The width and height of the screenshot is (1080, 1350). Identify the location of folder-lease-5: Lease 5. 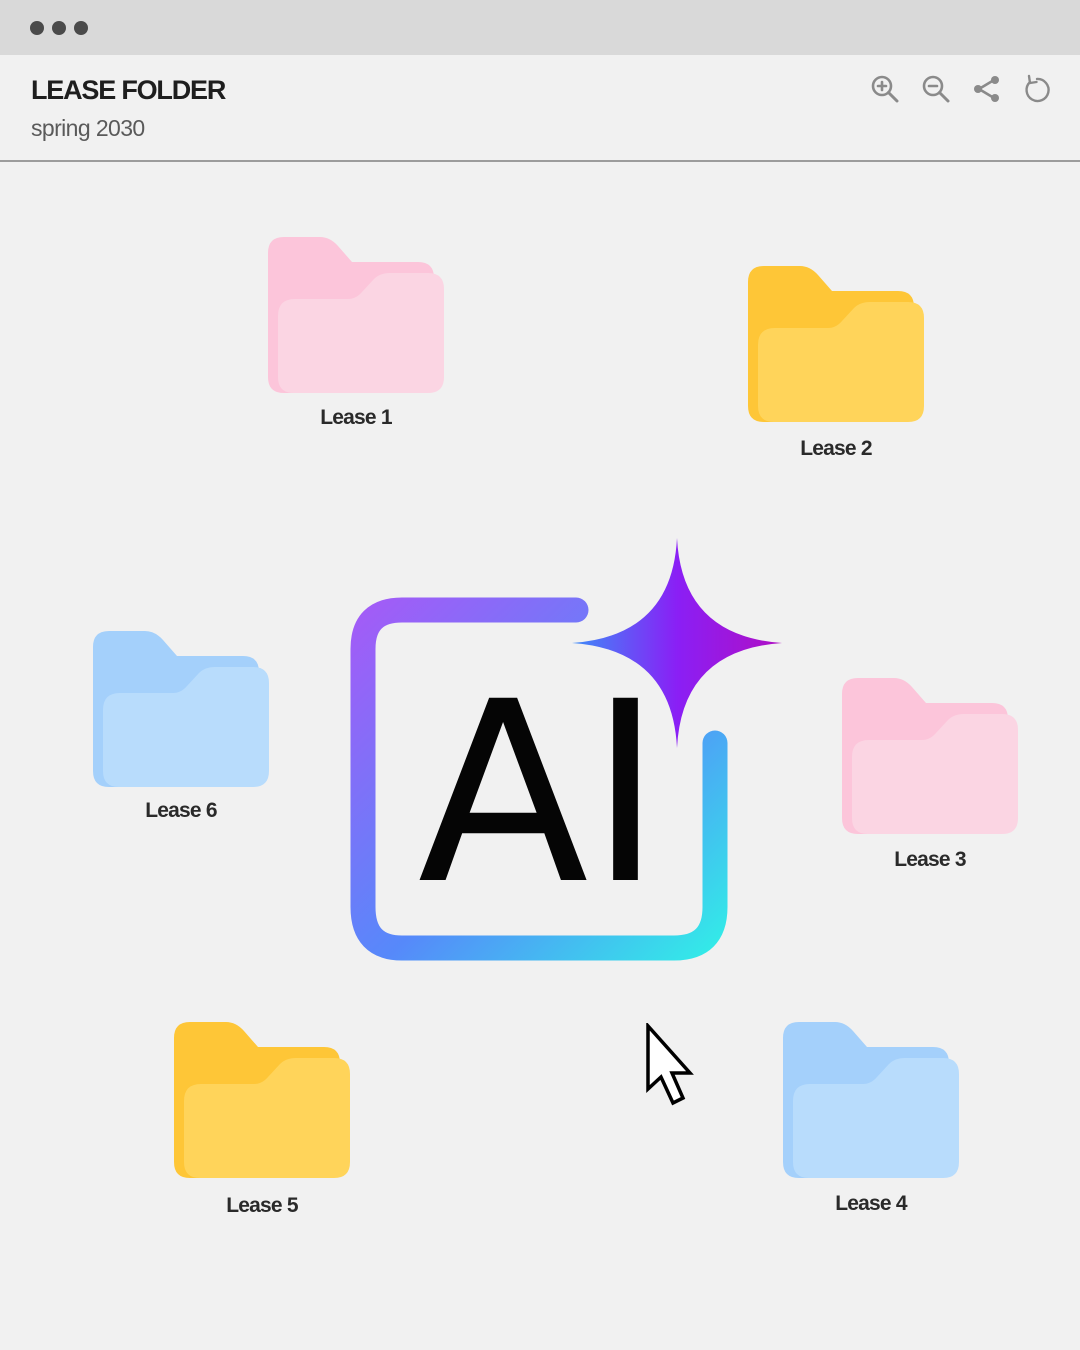
(262, 1119).